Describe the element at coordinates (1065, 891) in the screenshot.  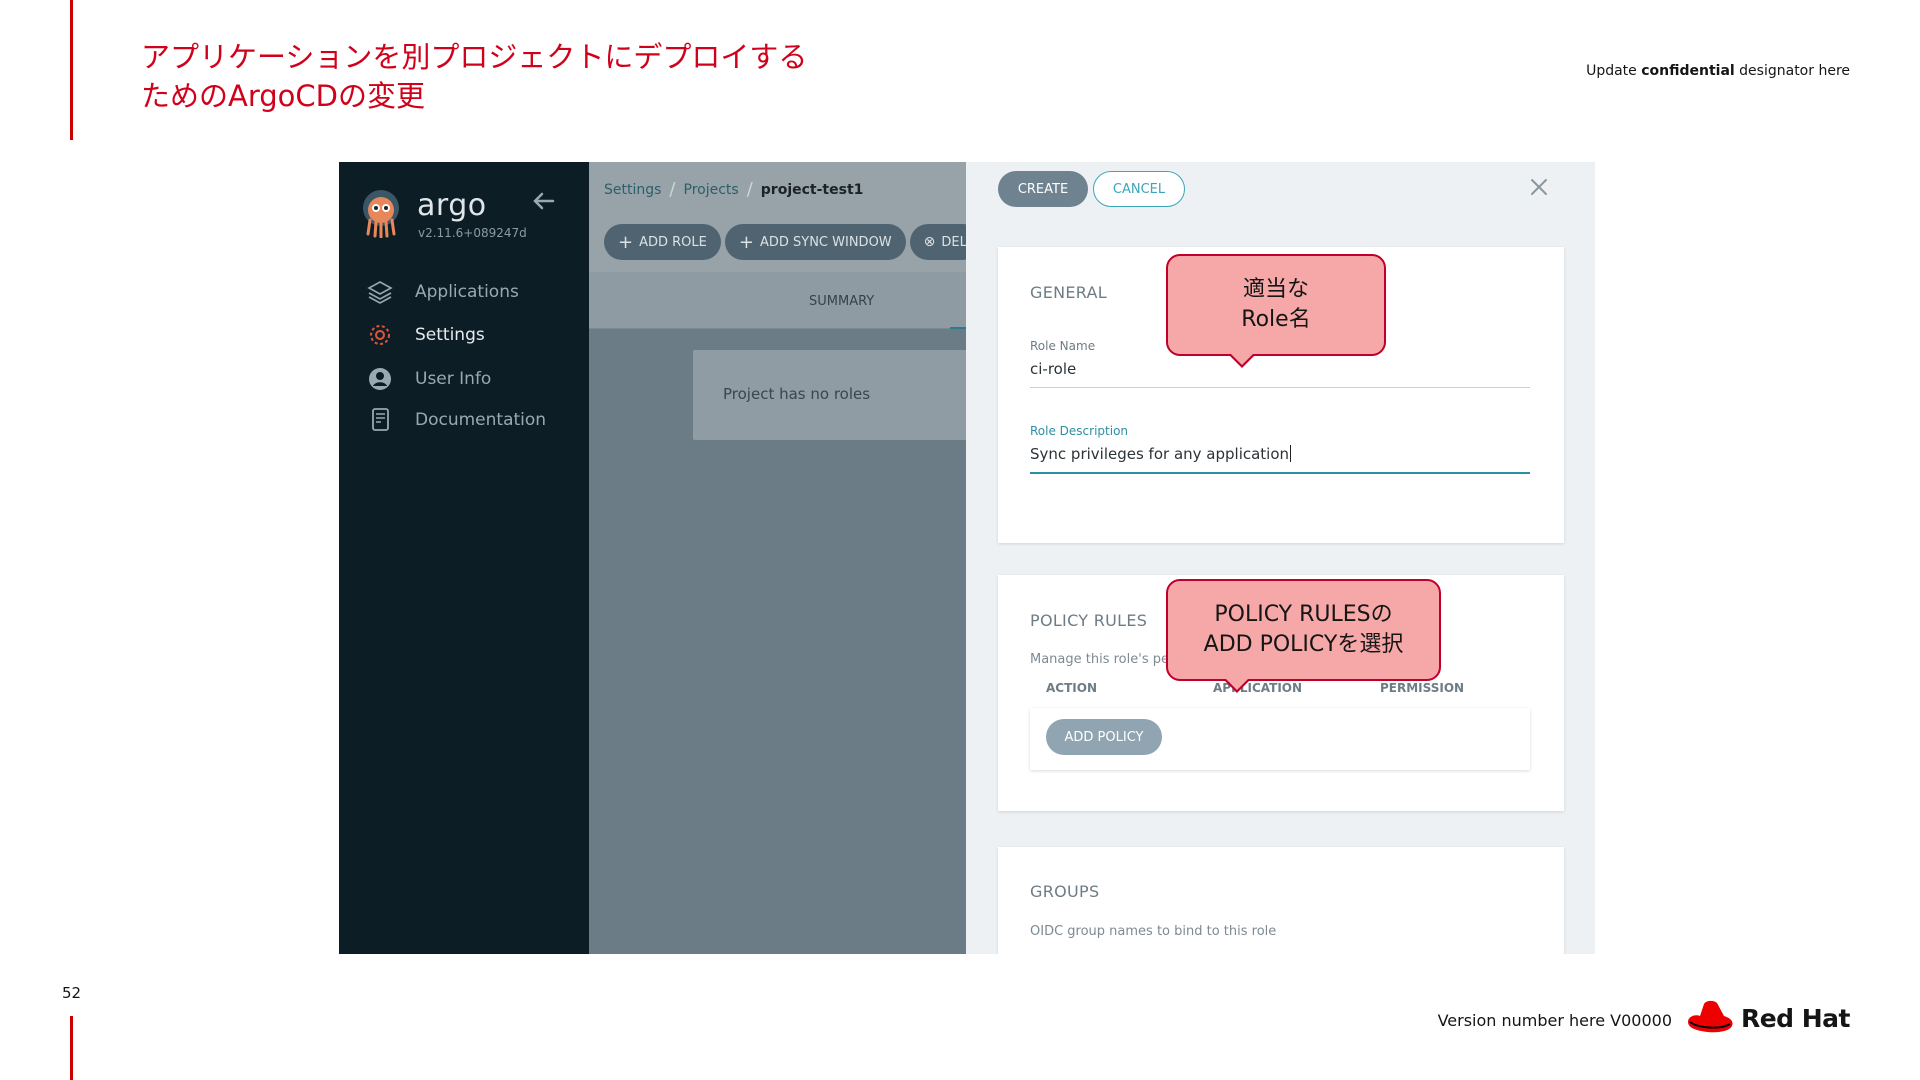
I see `groups-title: GROUPS` at that location.